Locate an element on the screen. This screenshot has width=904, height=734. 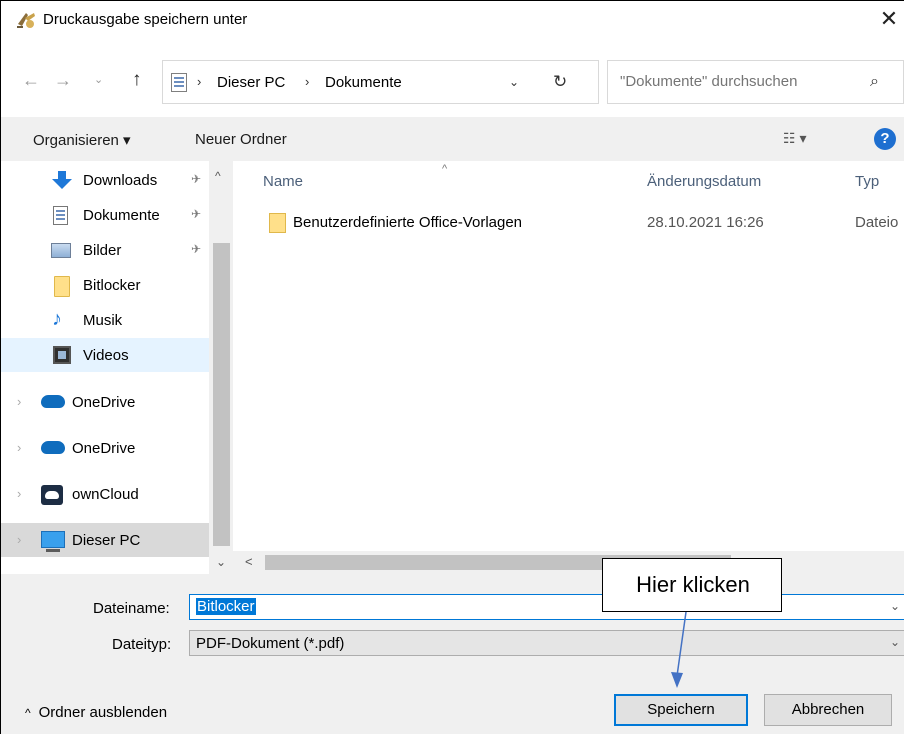
up-arrow-icon: ↑ is located at coordinates (137, 80).